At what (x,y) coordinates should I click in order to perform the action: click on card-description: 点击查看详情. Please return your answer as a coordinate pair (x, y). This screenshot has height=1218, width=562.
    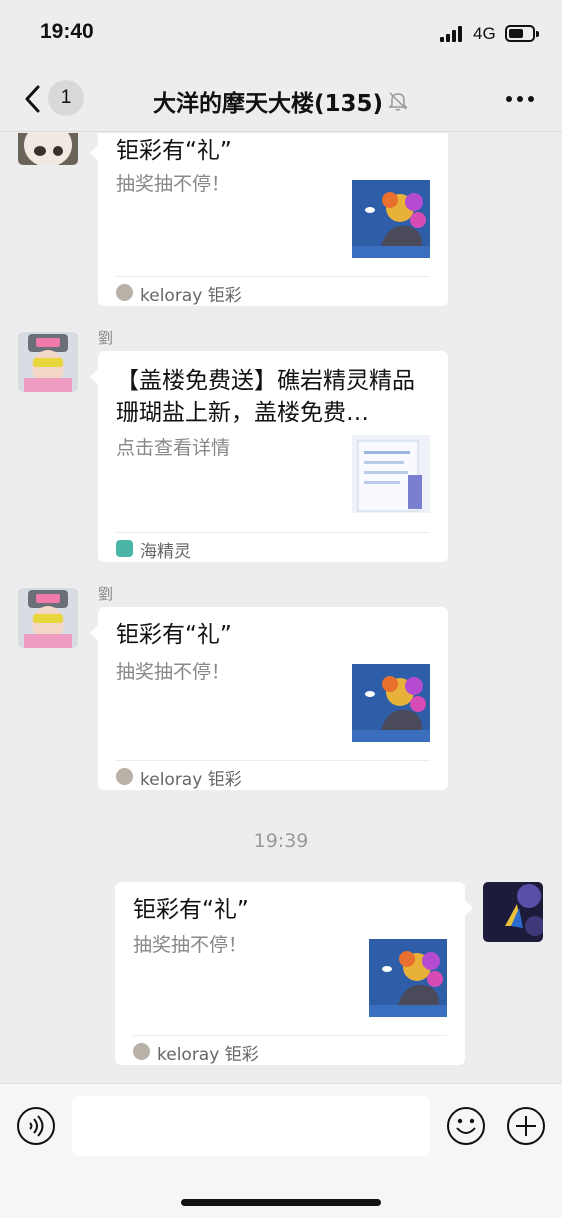
    Looking at the image, I should click on (173, 448).